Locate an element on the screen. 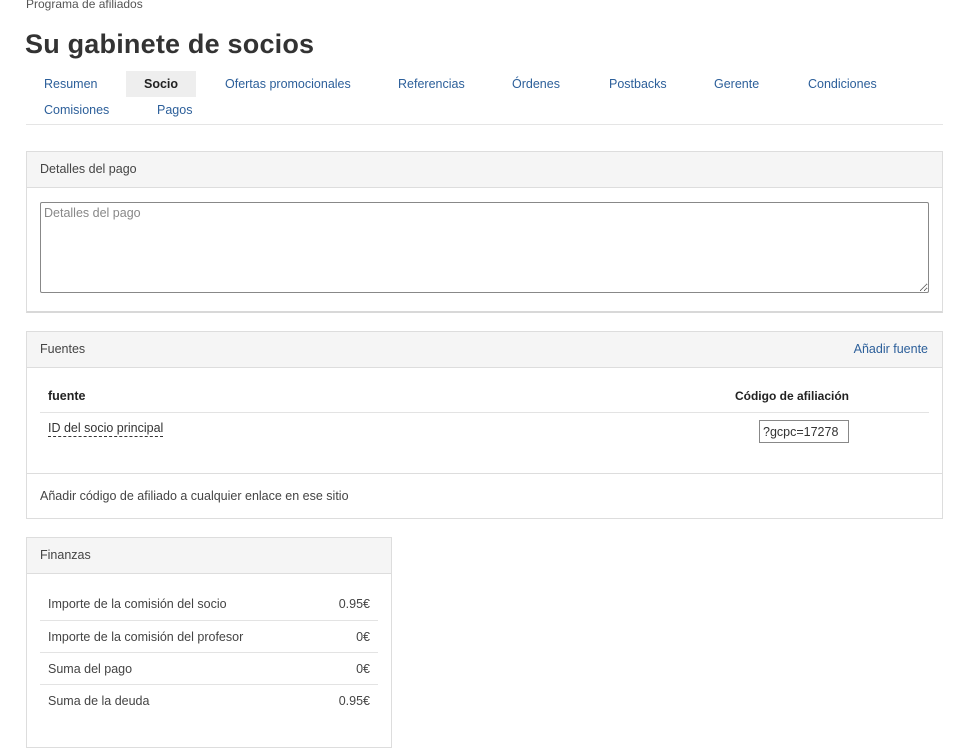  column-header-codigo: Código de afiliación is located at coordinates (791, 396).